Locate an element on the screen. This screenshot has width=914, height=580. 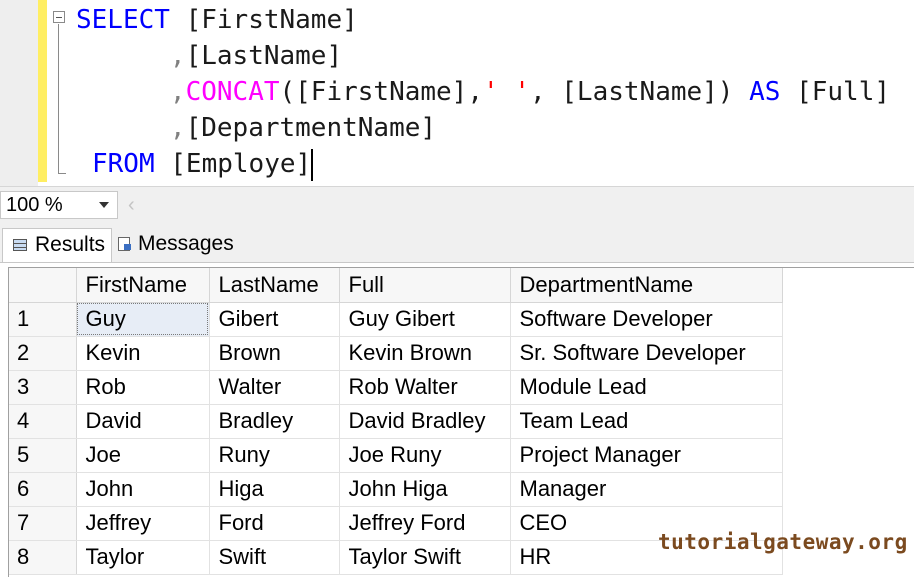
row-number-cell: 7 is located at coordinates (43, 523).